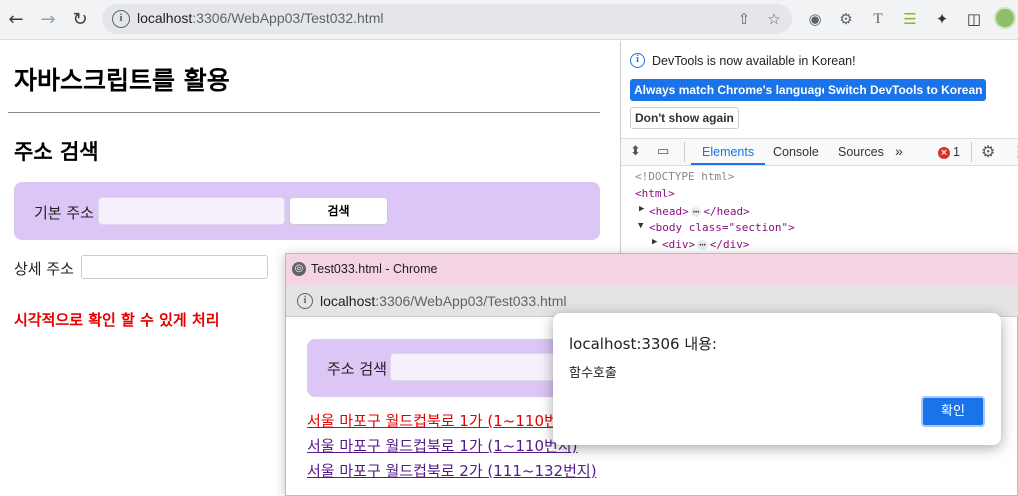 The height and width of the screenshot is (496, 1018). Describe the element at coordinates (348, 301) in the screenshot. I see `popup-url-host: localhost` at that location.